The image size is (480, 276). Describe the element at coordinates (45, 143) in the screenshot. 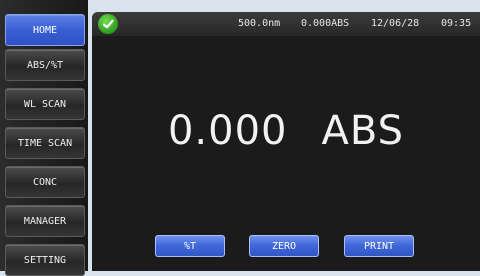

I see `sidebar-item-time-scan: TIME SCAN` at that location.